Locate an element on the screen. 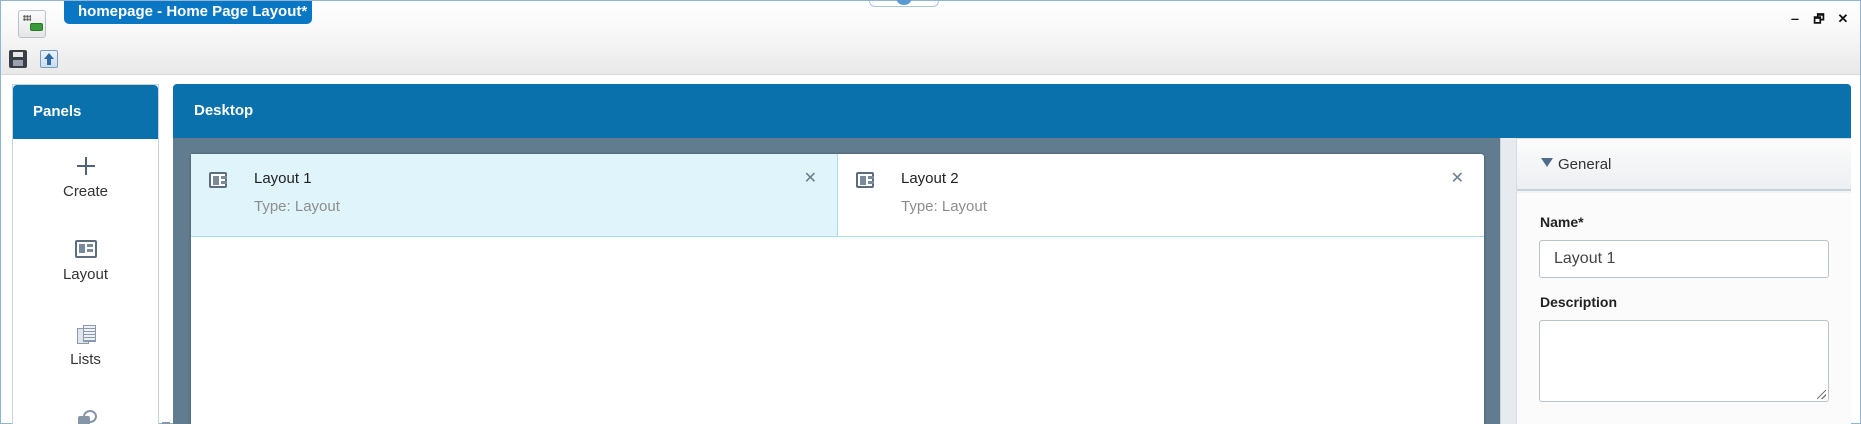  panel-item-label: Create is located at coordinates (85, 191).